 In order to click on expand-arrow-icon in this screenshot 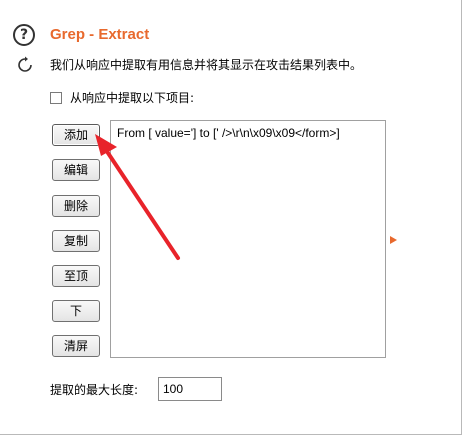, I will do `click(393, 240)`.